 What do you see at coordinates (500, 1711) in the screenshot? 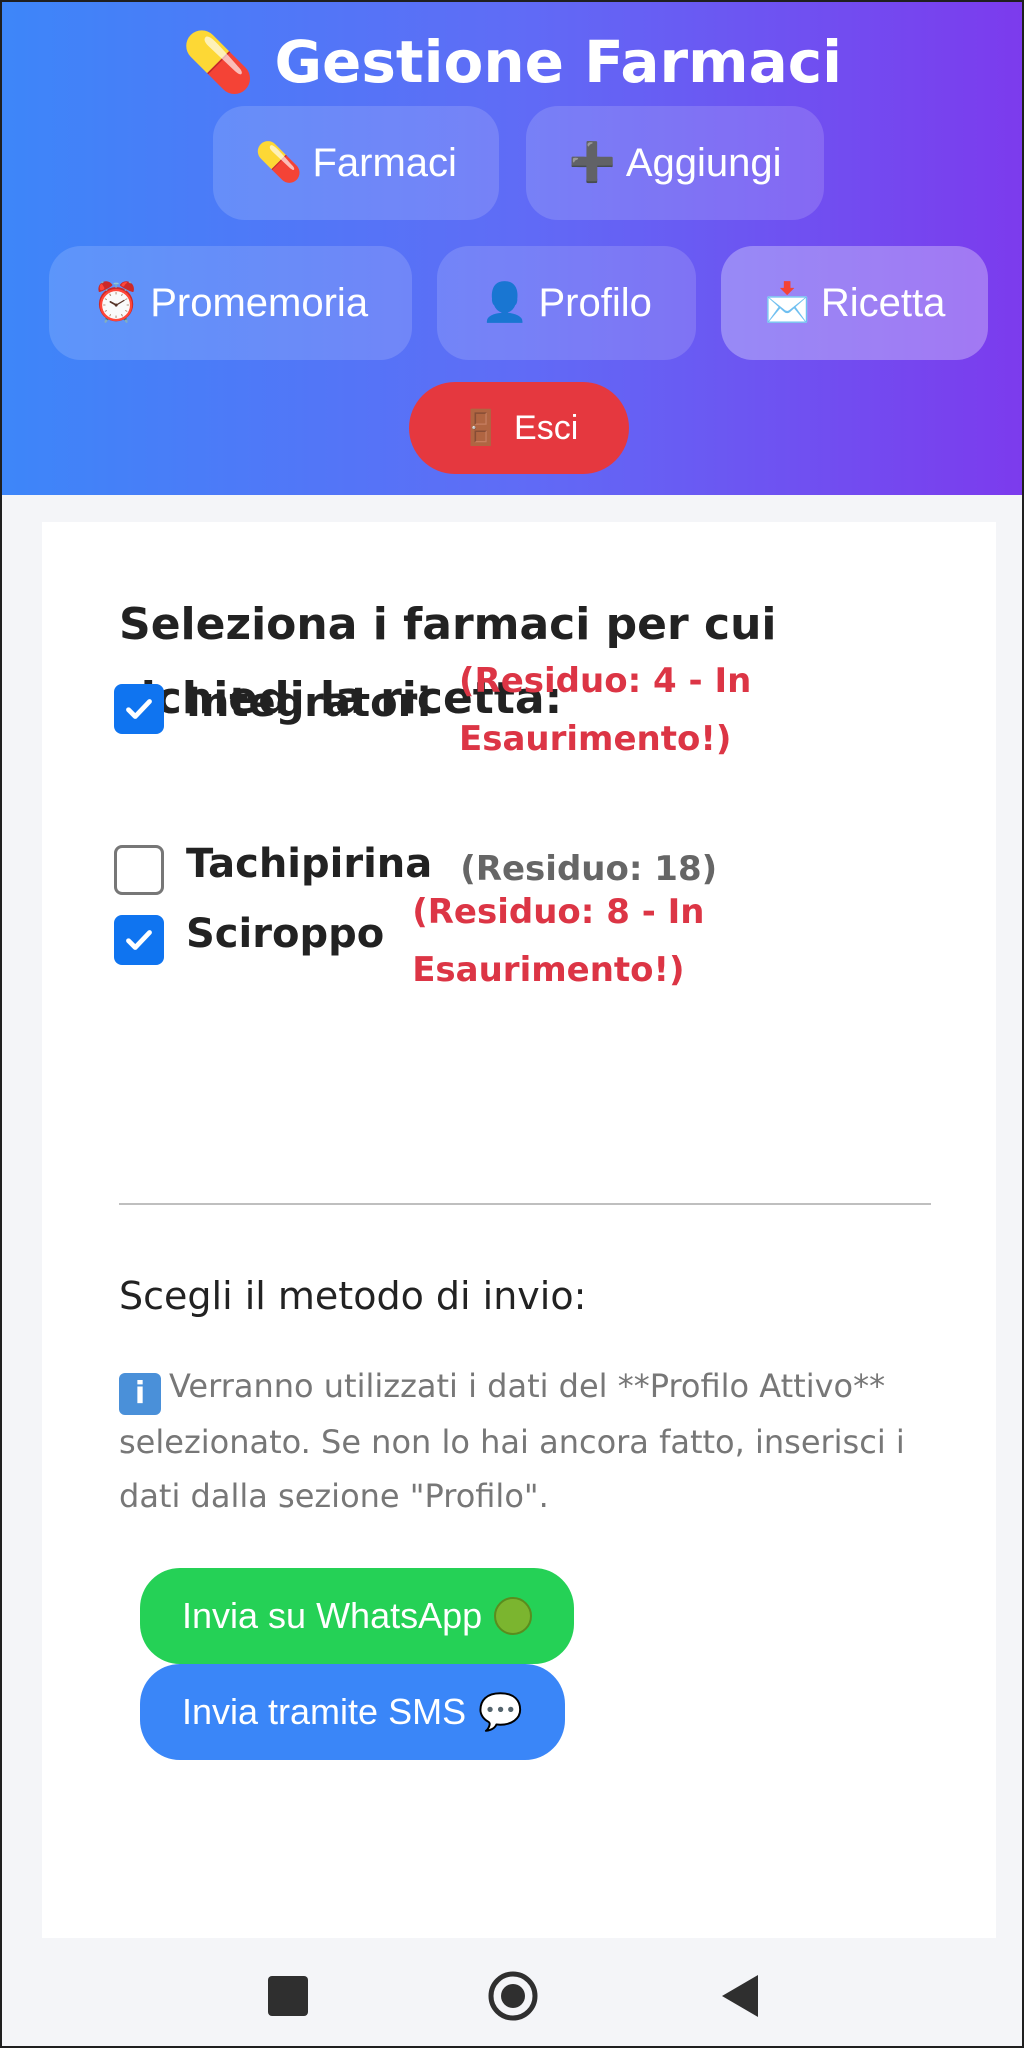
I see `speech-bubble-icon: 💬` at bounding box center [500, 1711].